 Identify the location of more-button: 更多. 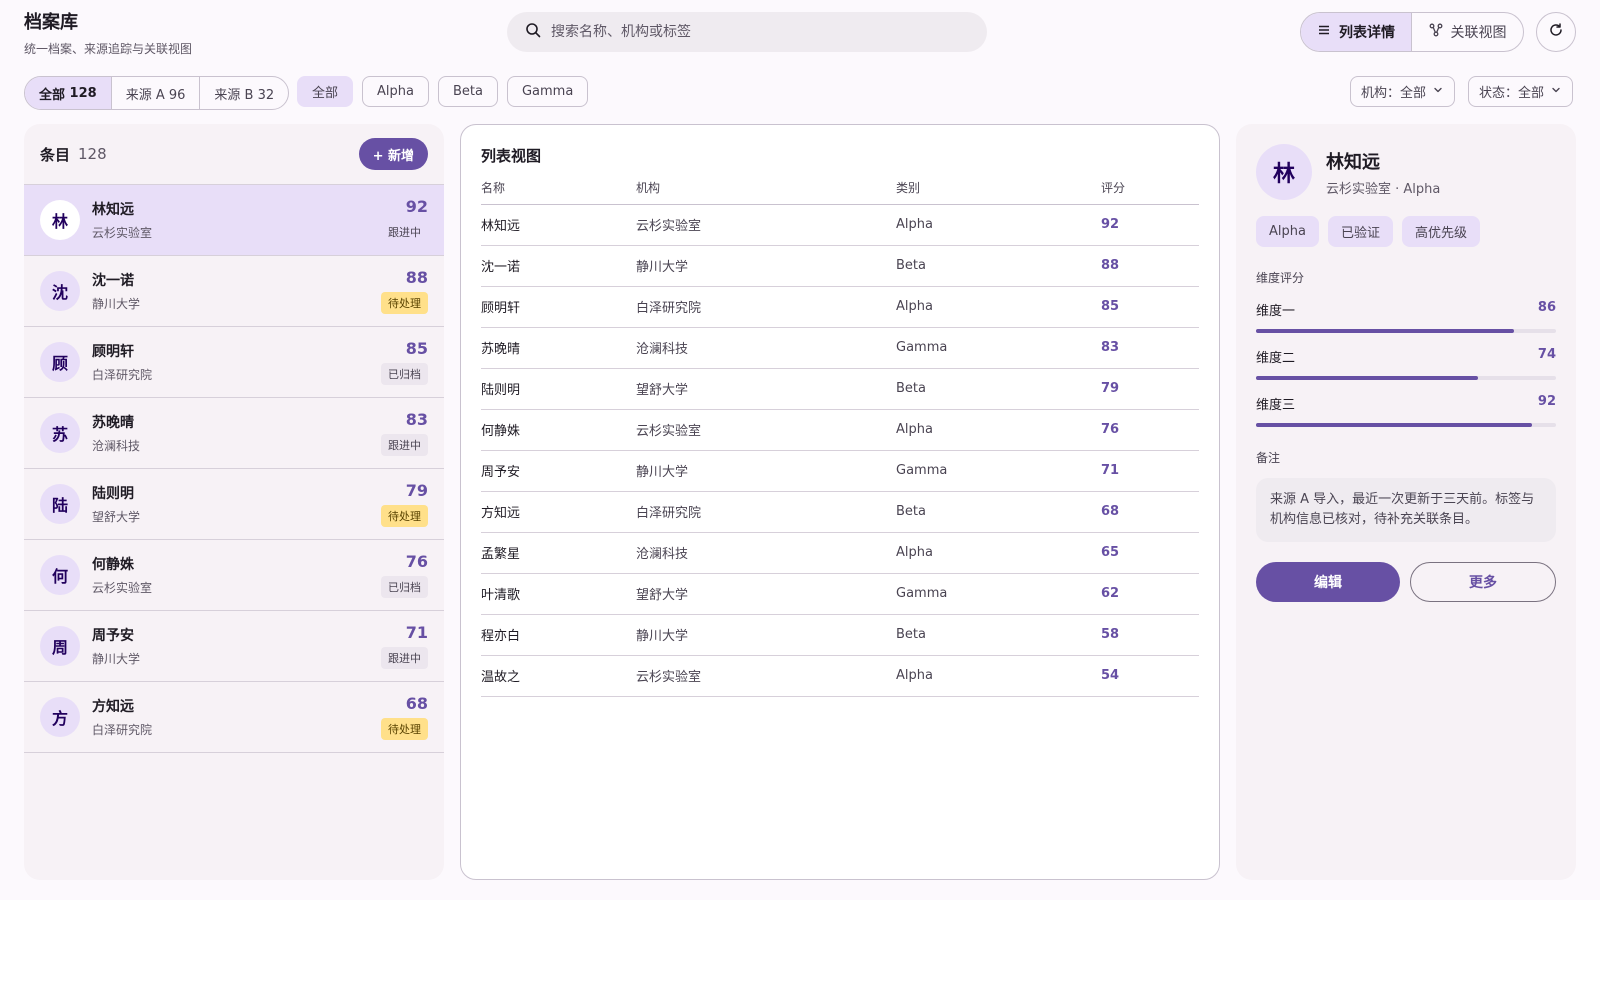
(1483, 582).